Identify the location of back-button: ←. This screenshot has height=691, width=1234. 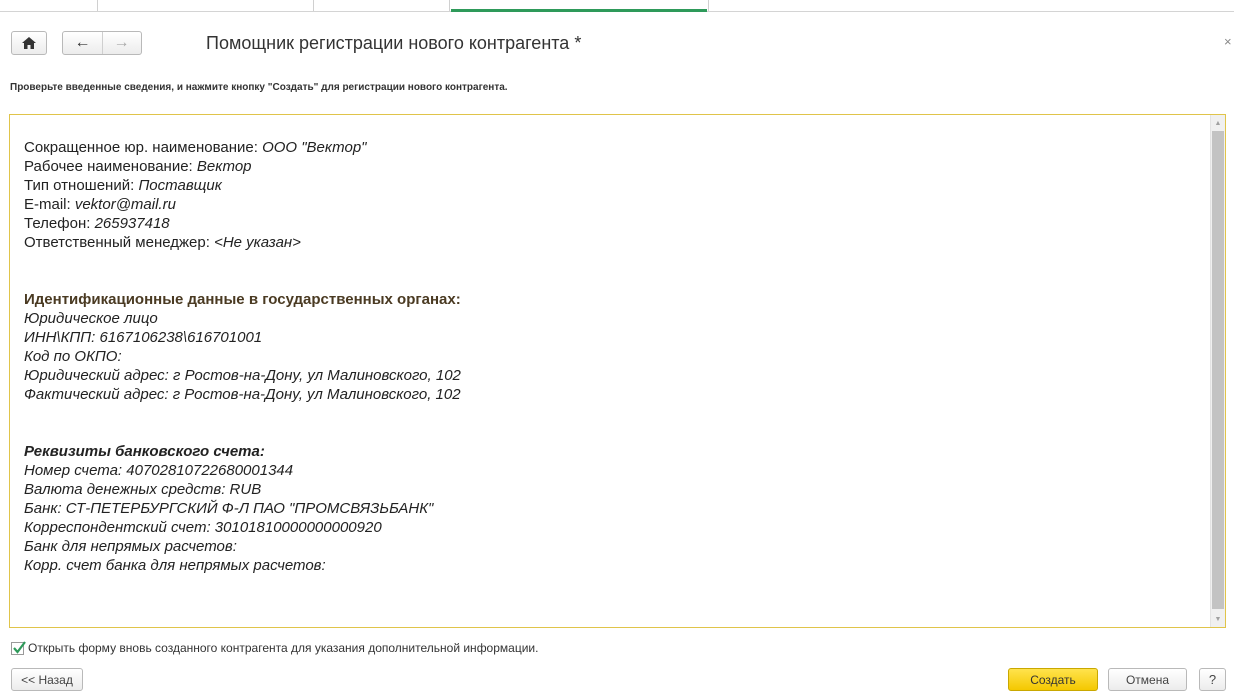
(83, 43).